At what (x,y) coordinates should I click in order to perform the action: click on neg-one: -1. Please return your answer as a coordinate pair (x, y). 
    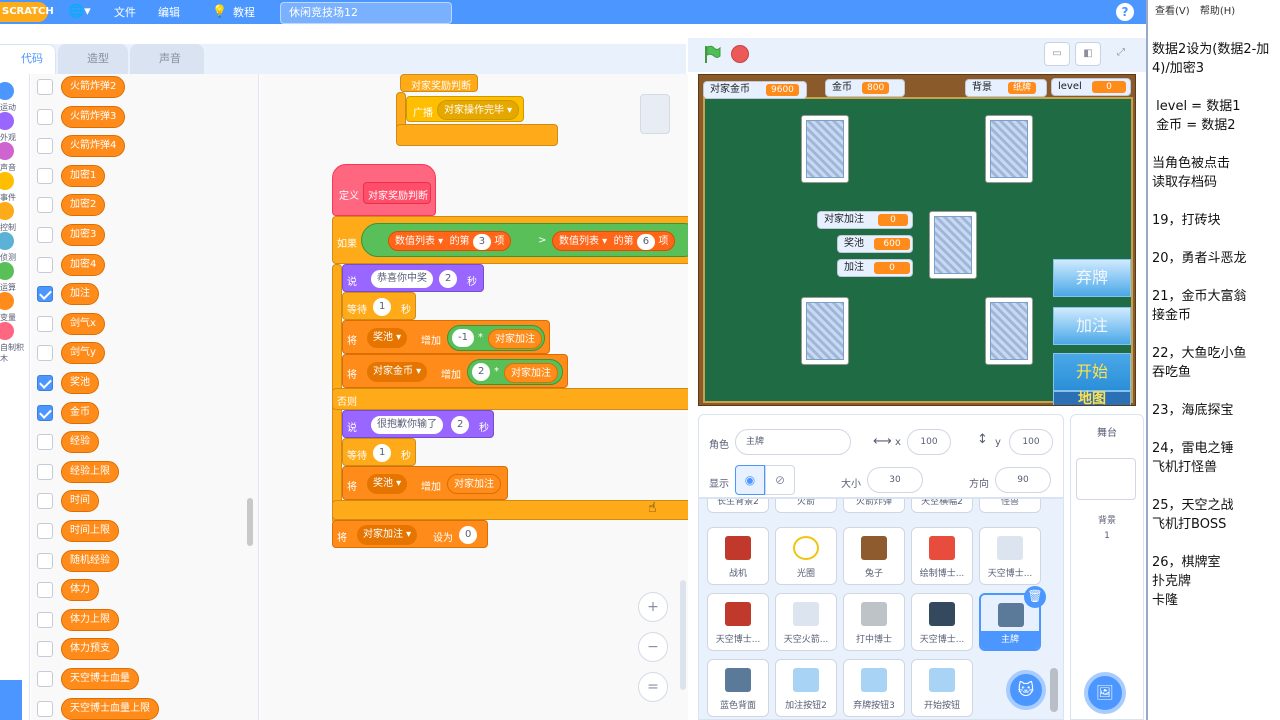
    Looking at the image, I should click on (463, 338).